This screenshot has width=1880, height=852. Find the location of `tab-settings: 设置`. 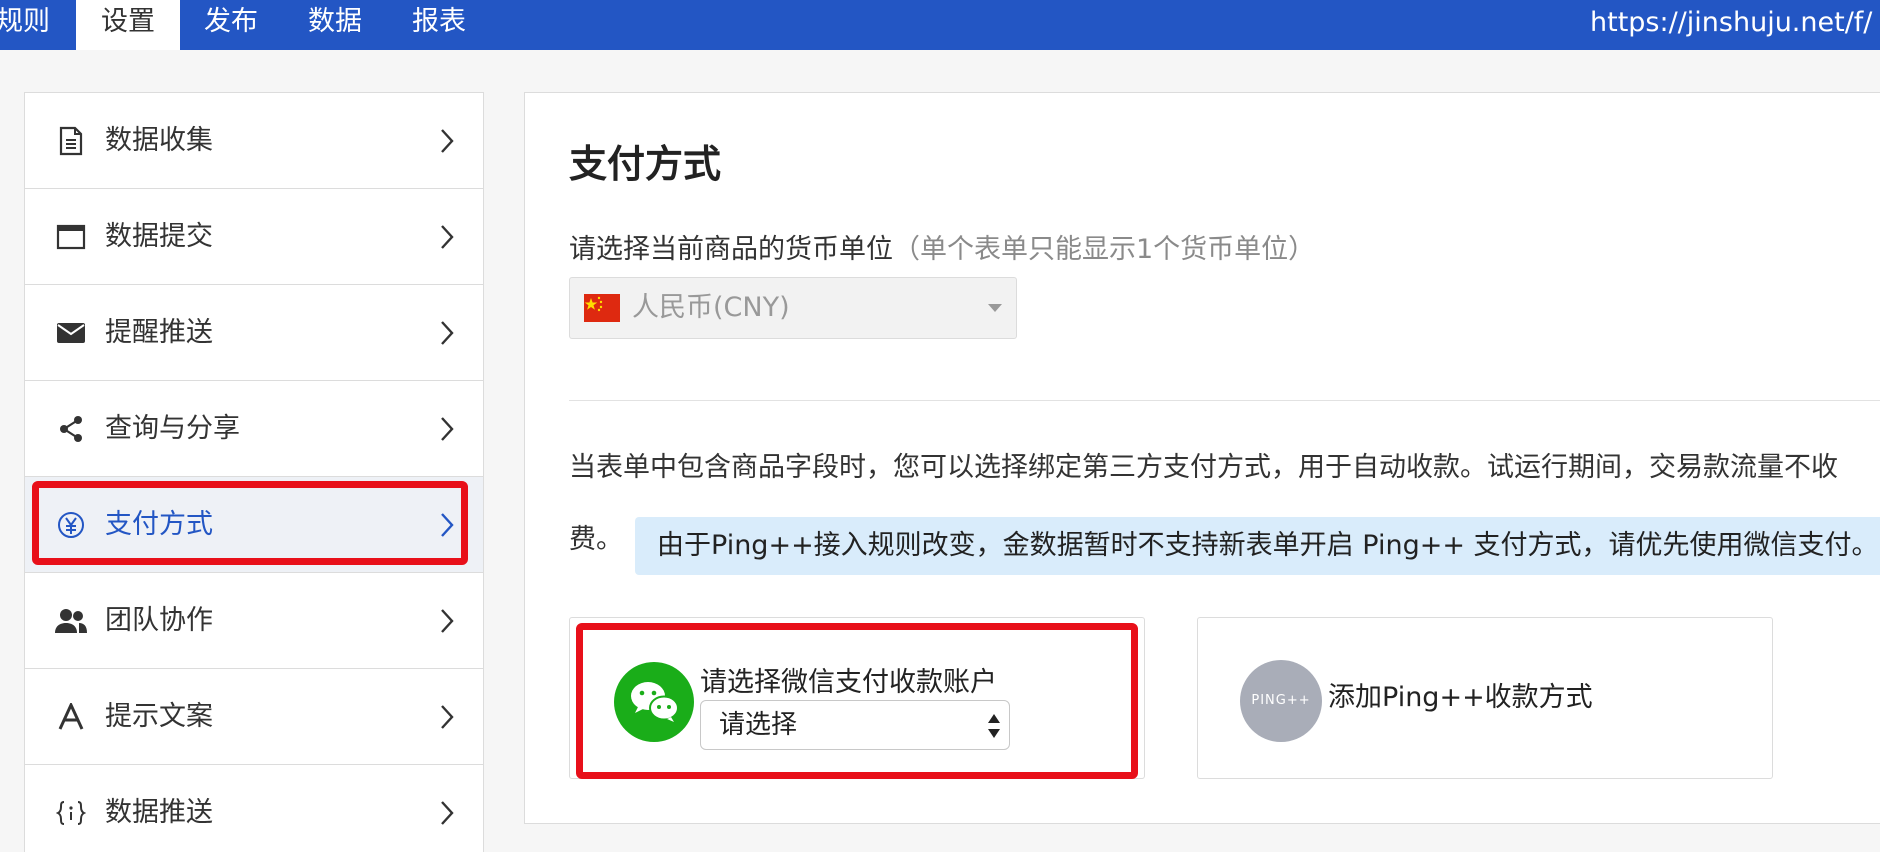

tab-settings: 设置 is located at coordinates (128, 25).